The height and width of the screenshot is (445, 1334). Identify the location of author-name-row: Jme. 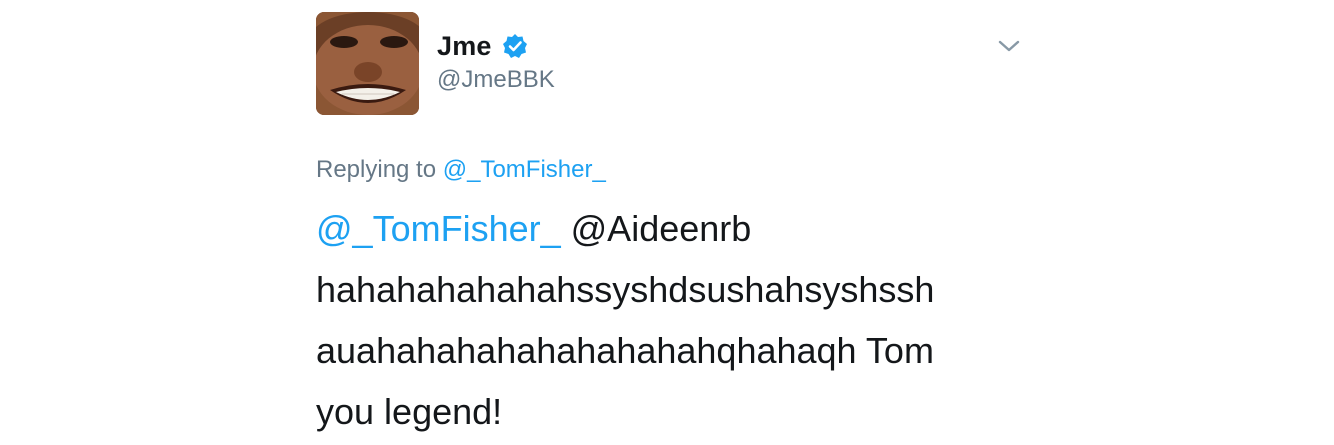
(482, 46).